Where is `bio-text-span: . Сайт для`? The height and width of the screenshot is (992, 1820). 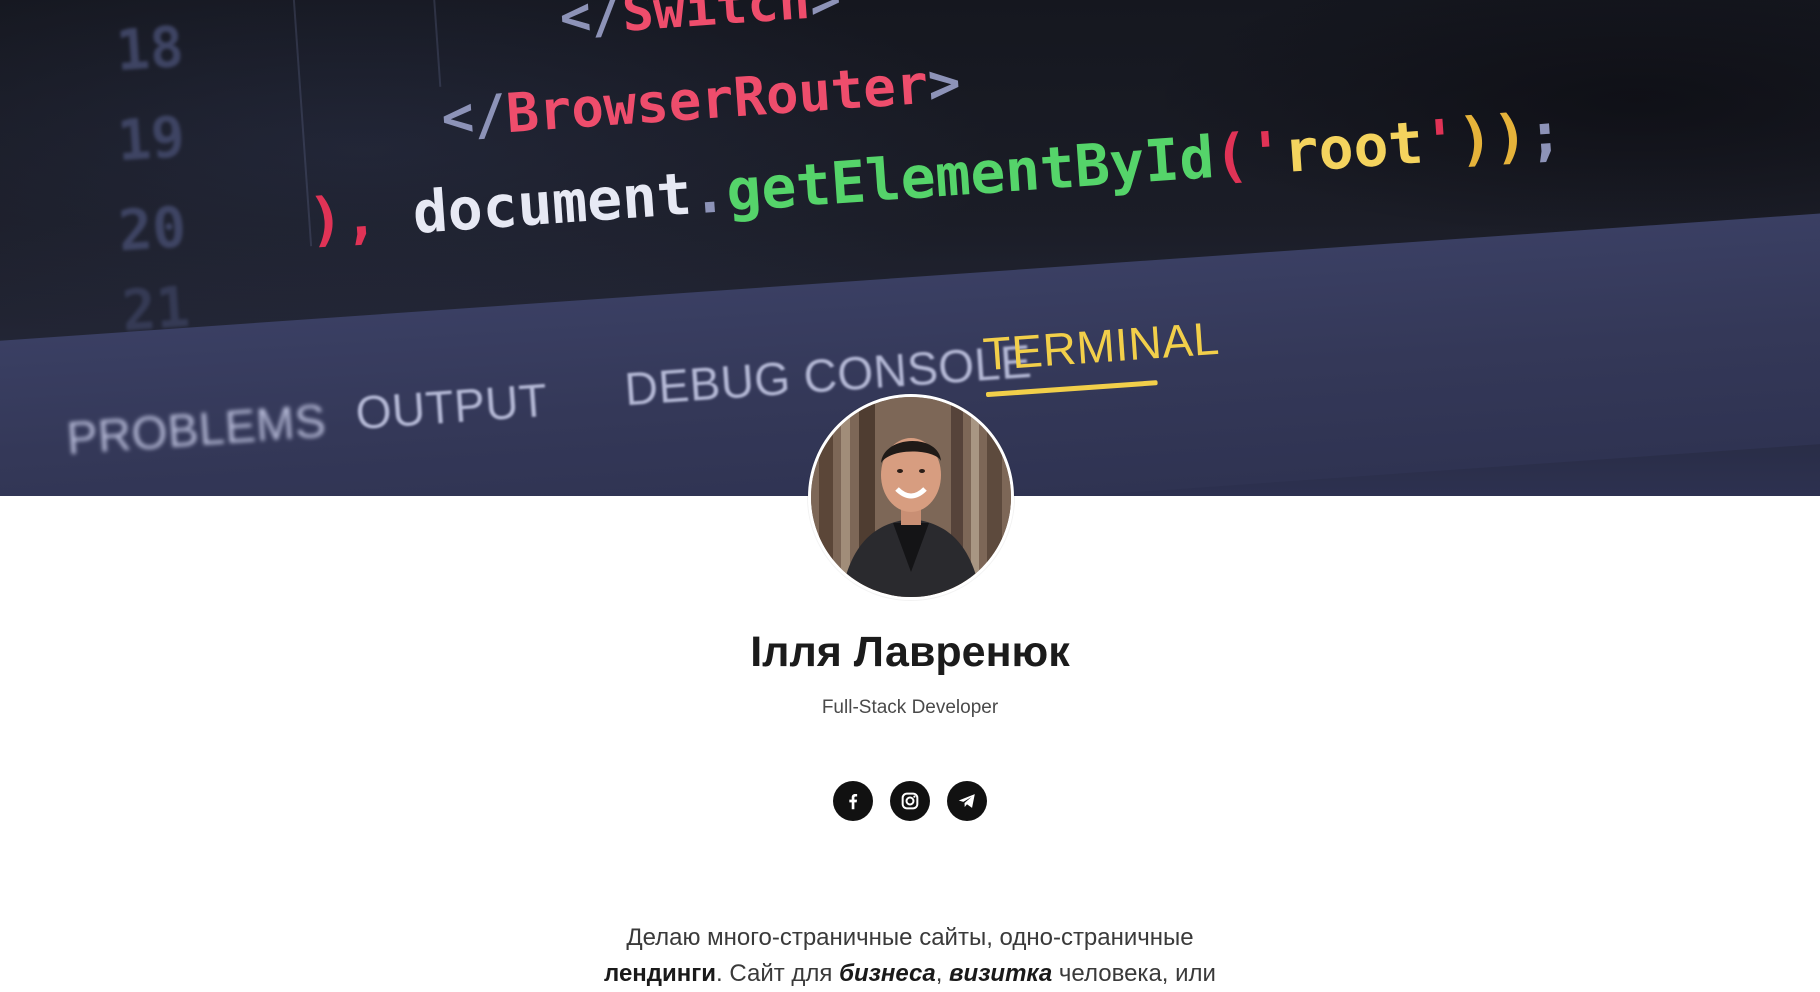
bio-text-span: . Сайт для is located at coordinates (778, 973).